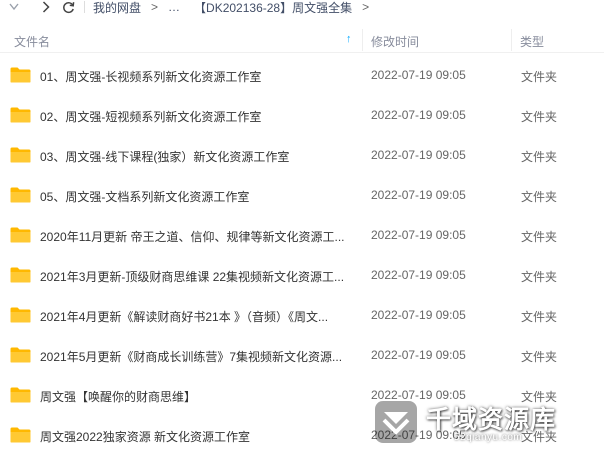  What do you see at coordinates (197, 396) in the screenshot?
I see `file-name: 周文强【唤醒你的财商思维】` at bounding box center [197, 396].